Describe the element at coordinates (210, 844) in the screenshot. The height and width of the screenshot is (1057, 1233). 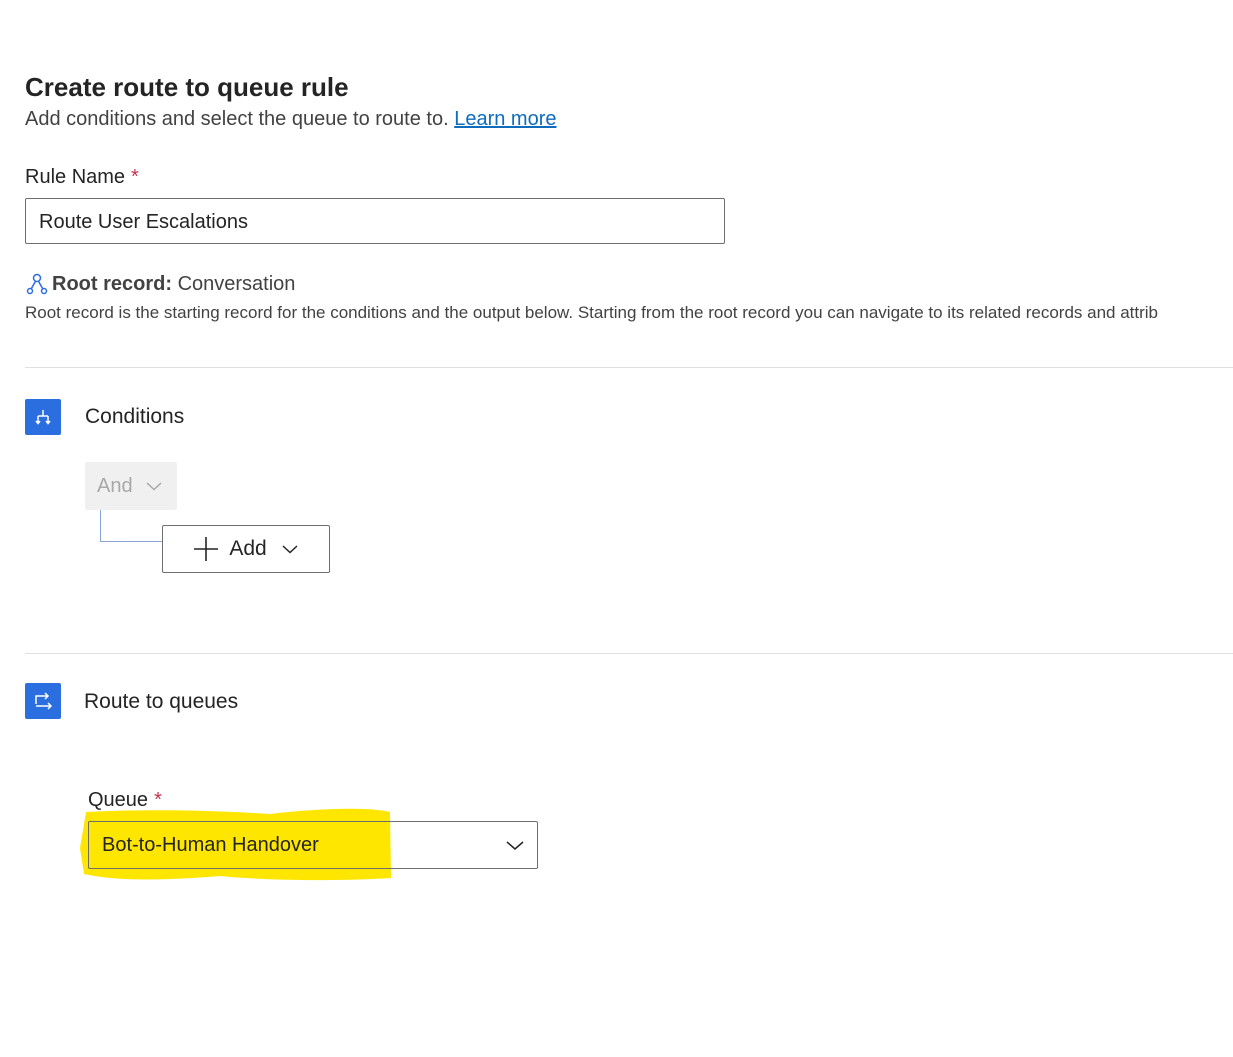
I see `queue-select-value: Bot-to-Human Handover` at that location.